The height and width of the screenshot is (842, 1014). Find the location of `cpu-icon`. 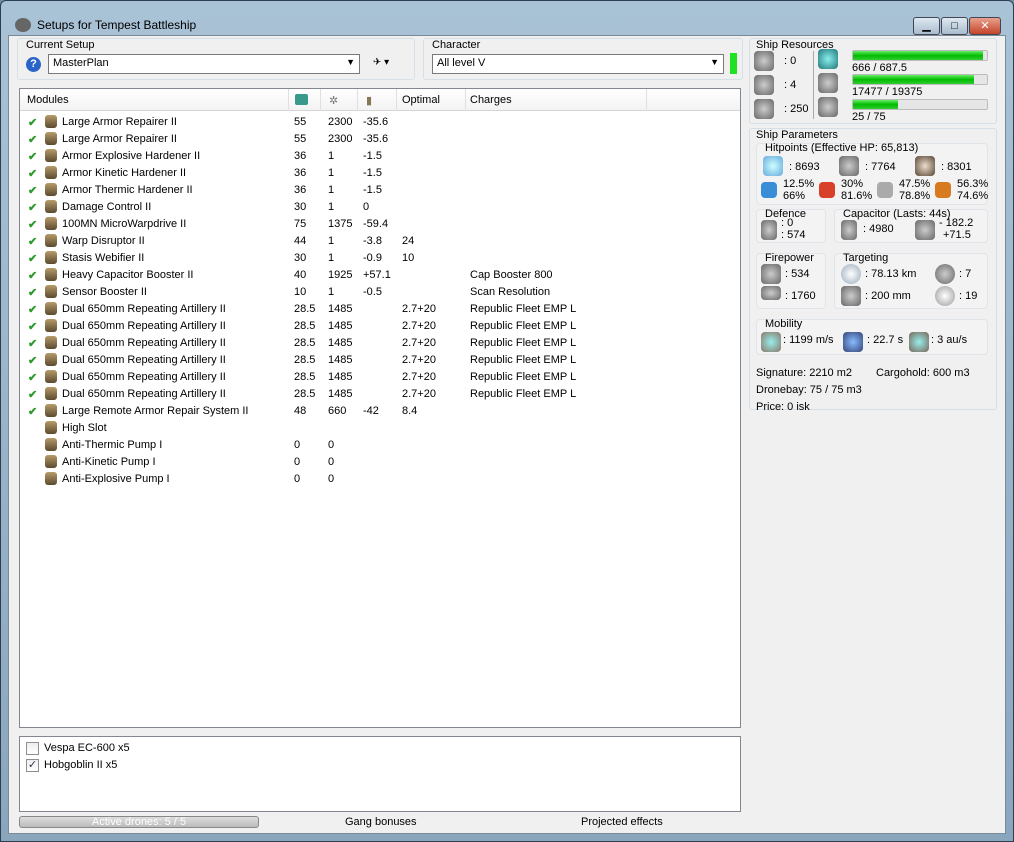

cpu-icon is located at coordinates (301, 99).